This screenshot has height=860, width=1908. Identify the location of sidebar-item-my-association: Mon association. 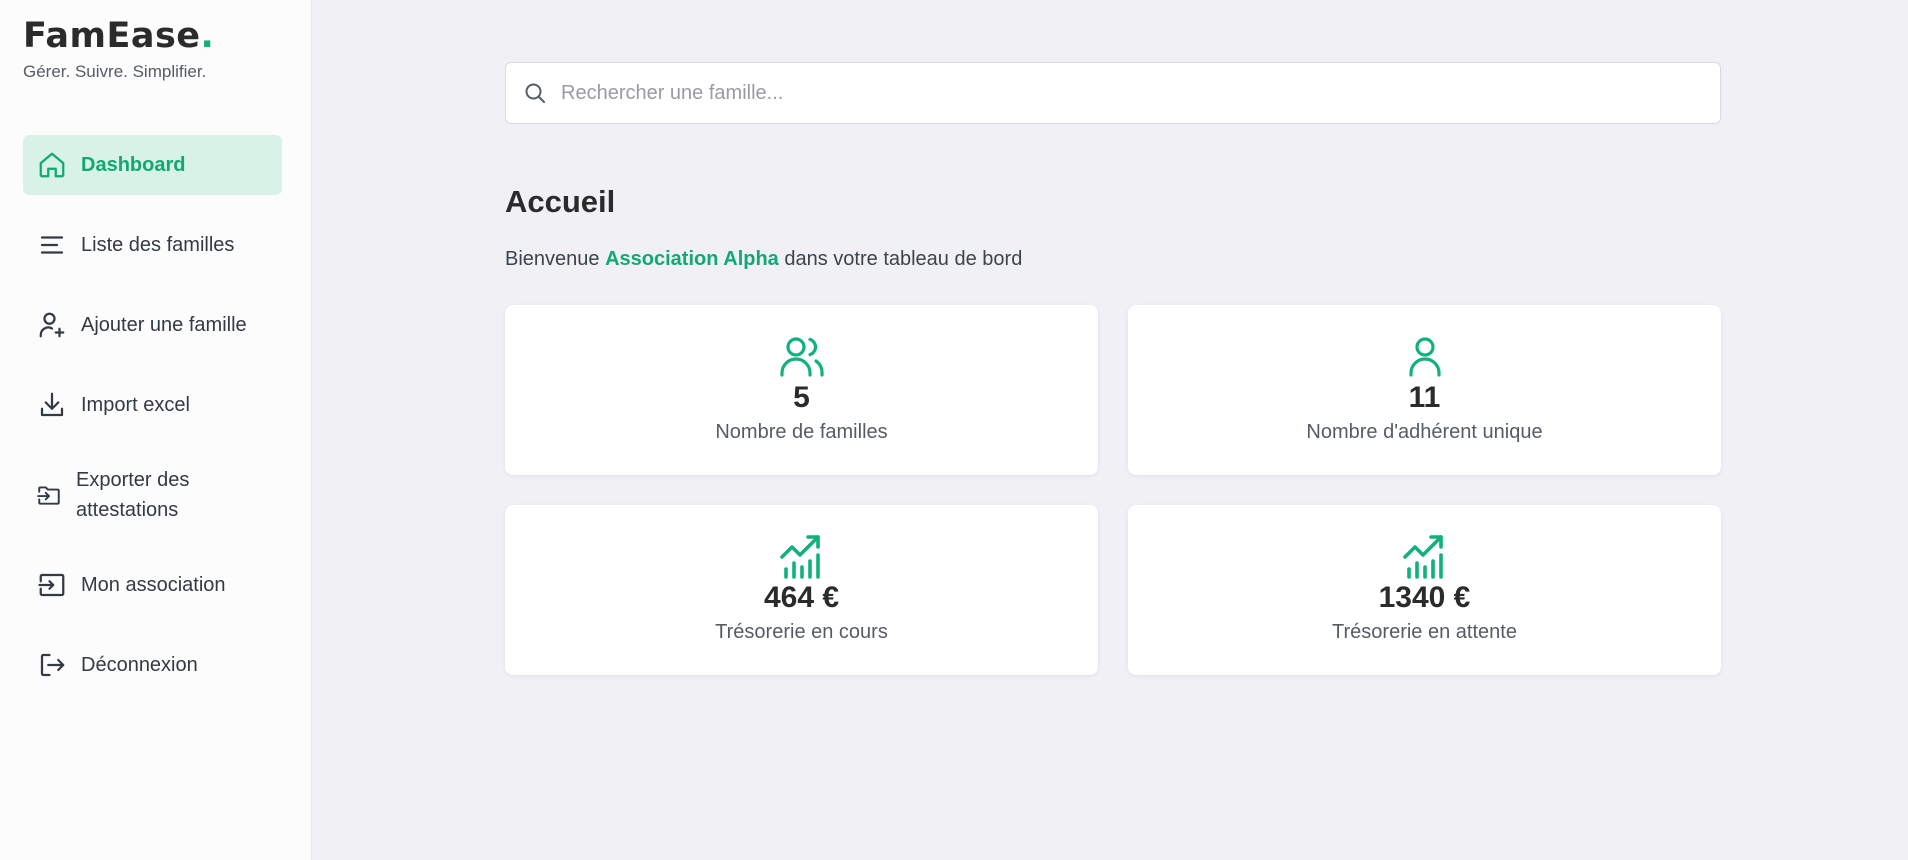
(152, 585).